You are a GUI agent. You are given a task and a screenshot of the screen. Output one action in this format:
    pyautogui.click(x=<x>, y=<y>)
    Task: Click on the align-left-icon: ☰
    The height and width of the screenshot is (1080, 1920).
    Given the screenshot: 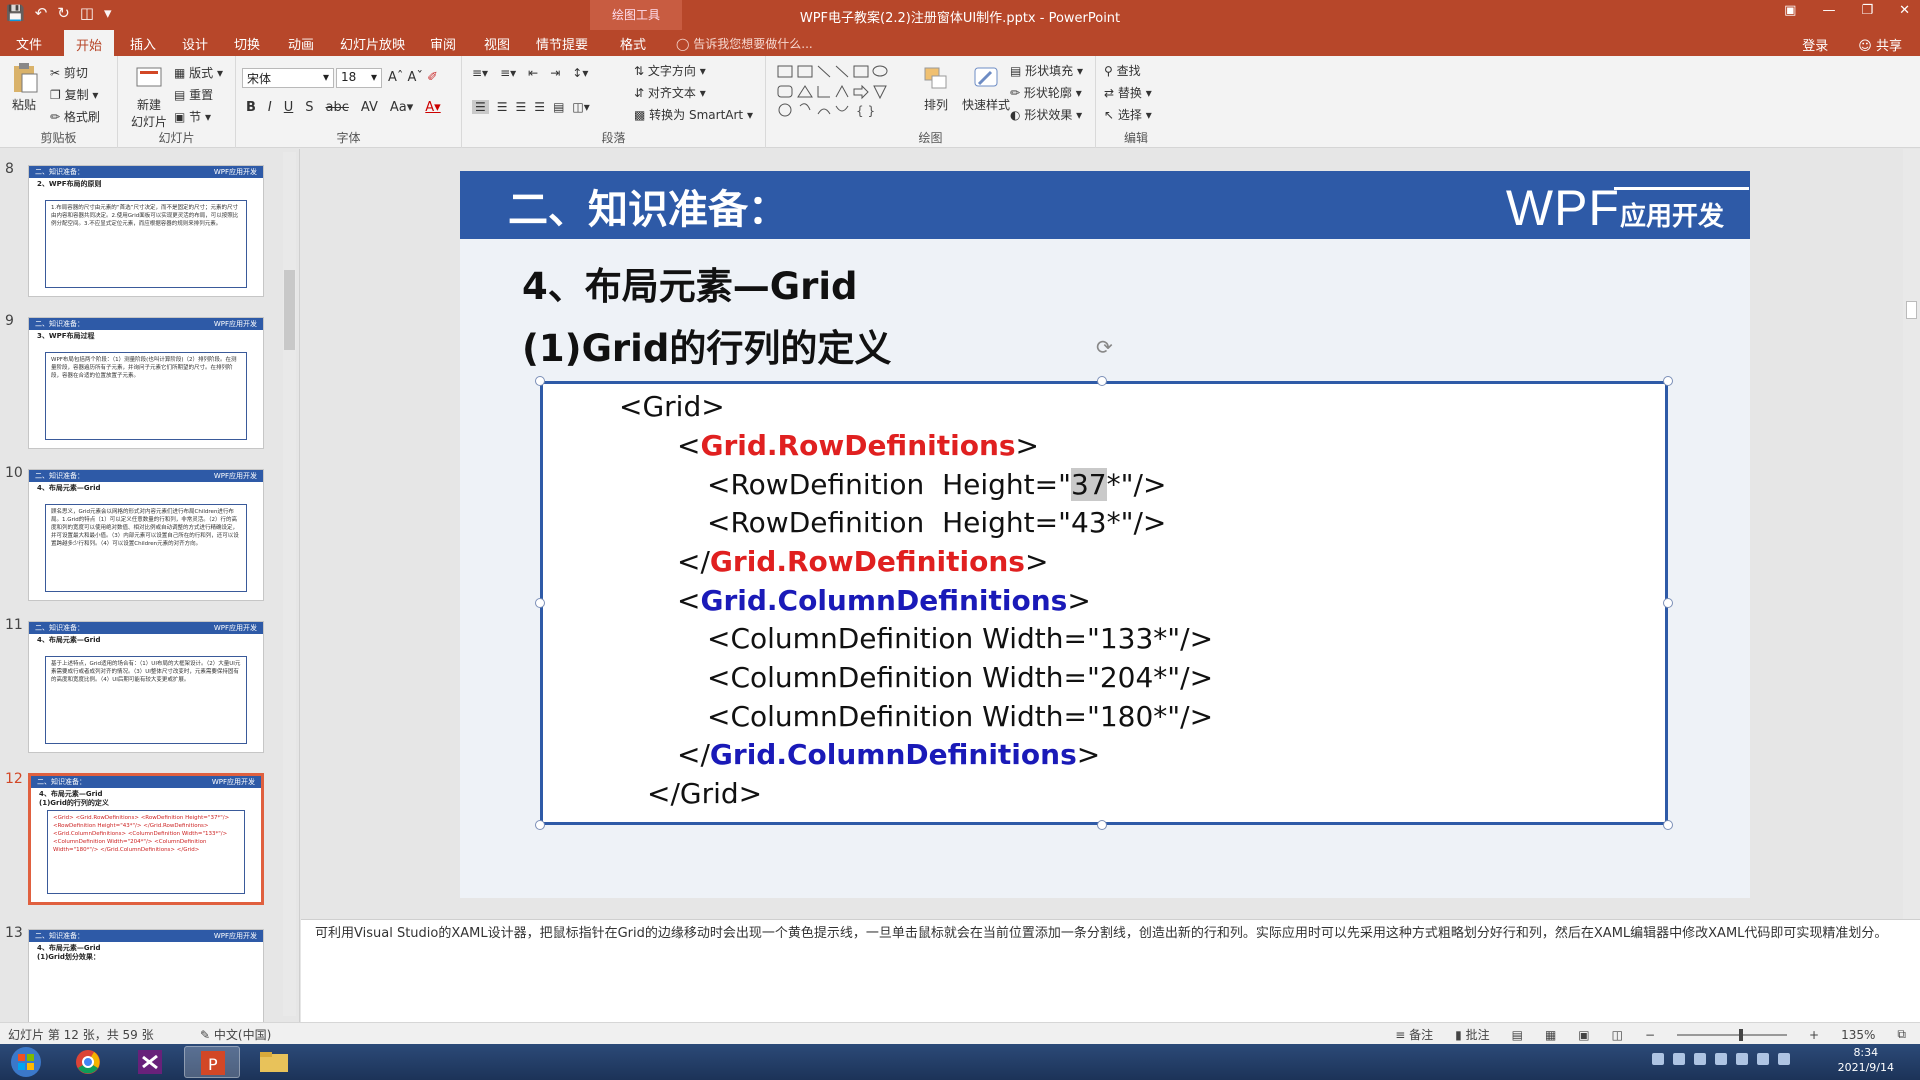 What is the action you would take?
    pyautogui.click(x=480, y=107)
    